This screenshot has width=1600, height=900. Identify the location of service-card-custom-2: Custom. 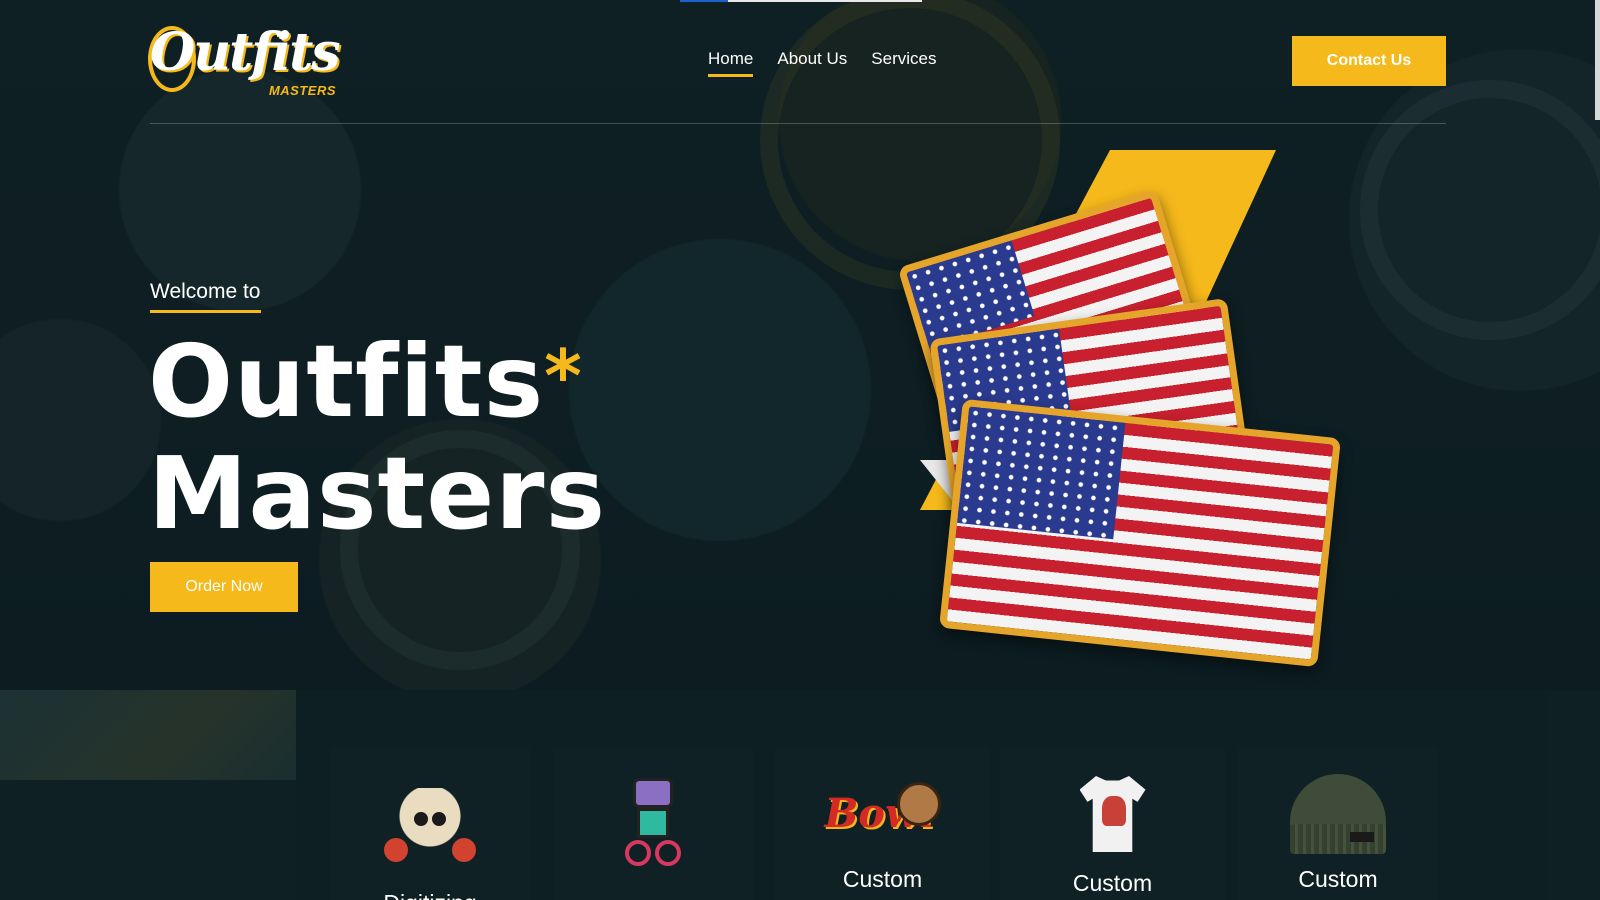
(1112, 824).